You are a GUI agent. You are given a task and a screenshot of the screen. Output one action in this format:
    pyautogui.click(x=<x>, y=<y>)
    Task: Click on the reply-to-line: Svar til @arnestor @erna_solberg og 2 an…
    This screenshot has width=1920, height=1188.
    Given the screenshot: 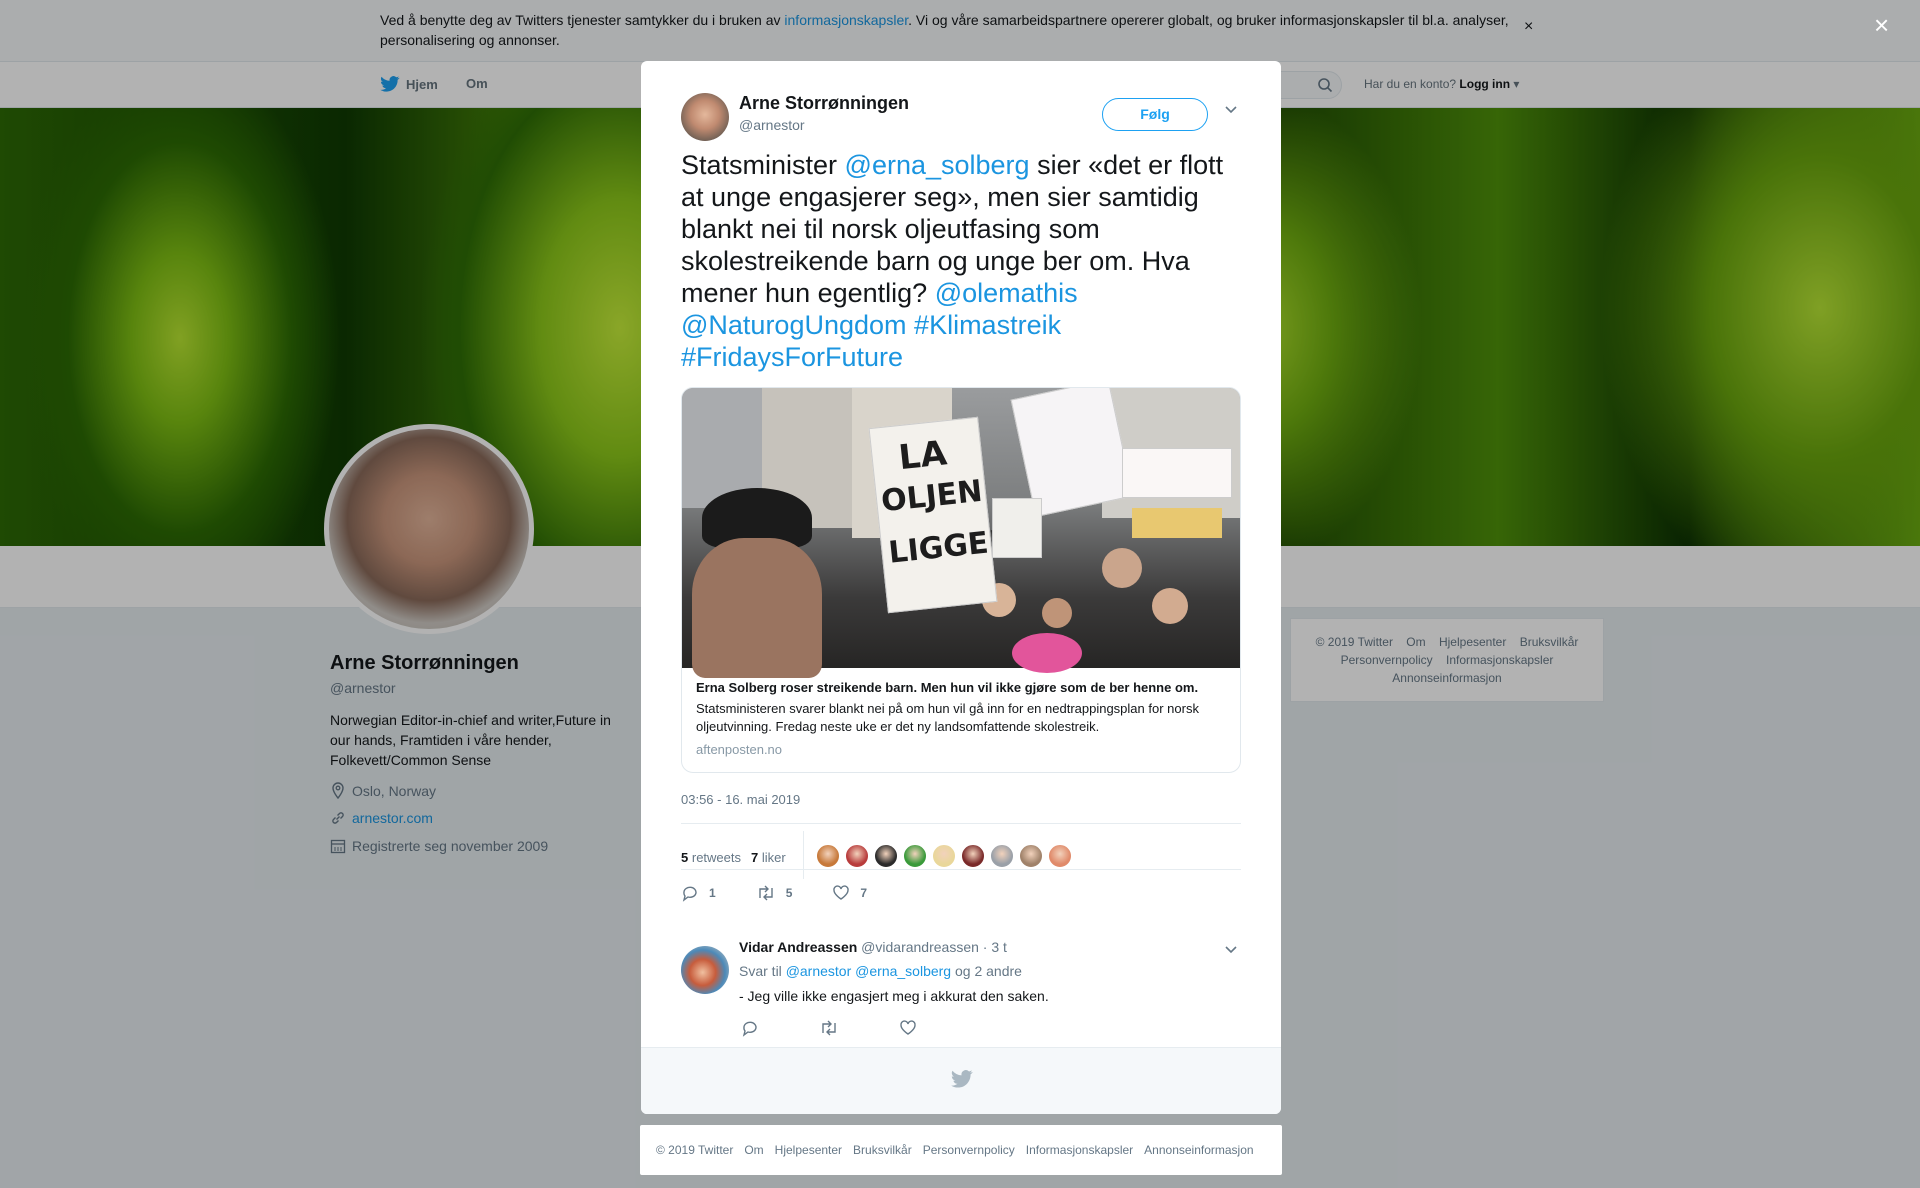 What is the action you would take?
    pyautogui.click(x=880, y=971)
    